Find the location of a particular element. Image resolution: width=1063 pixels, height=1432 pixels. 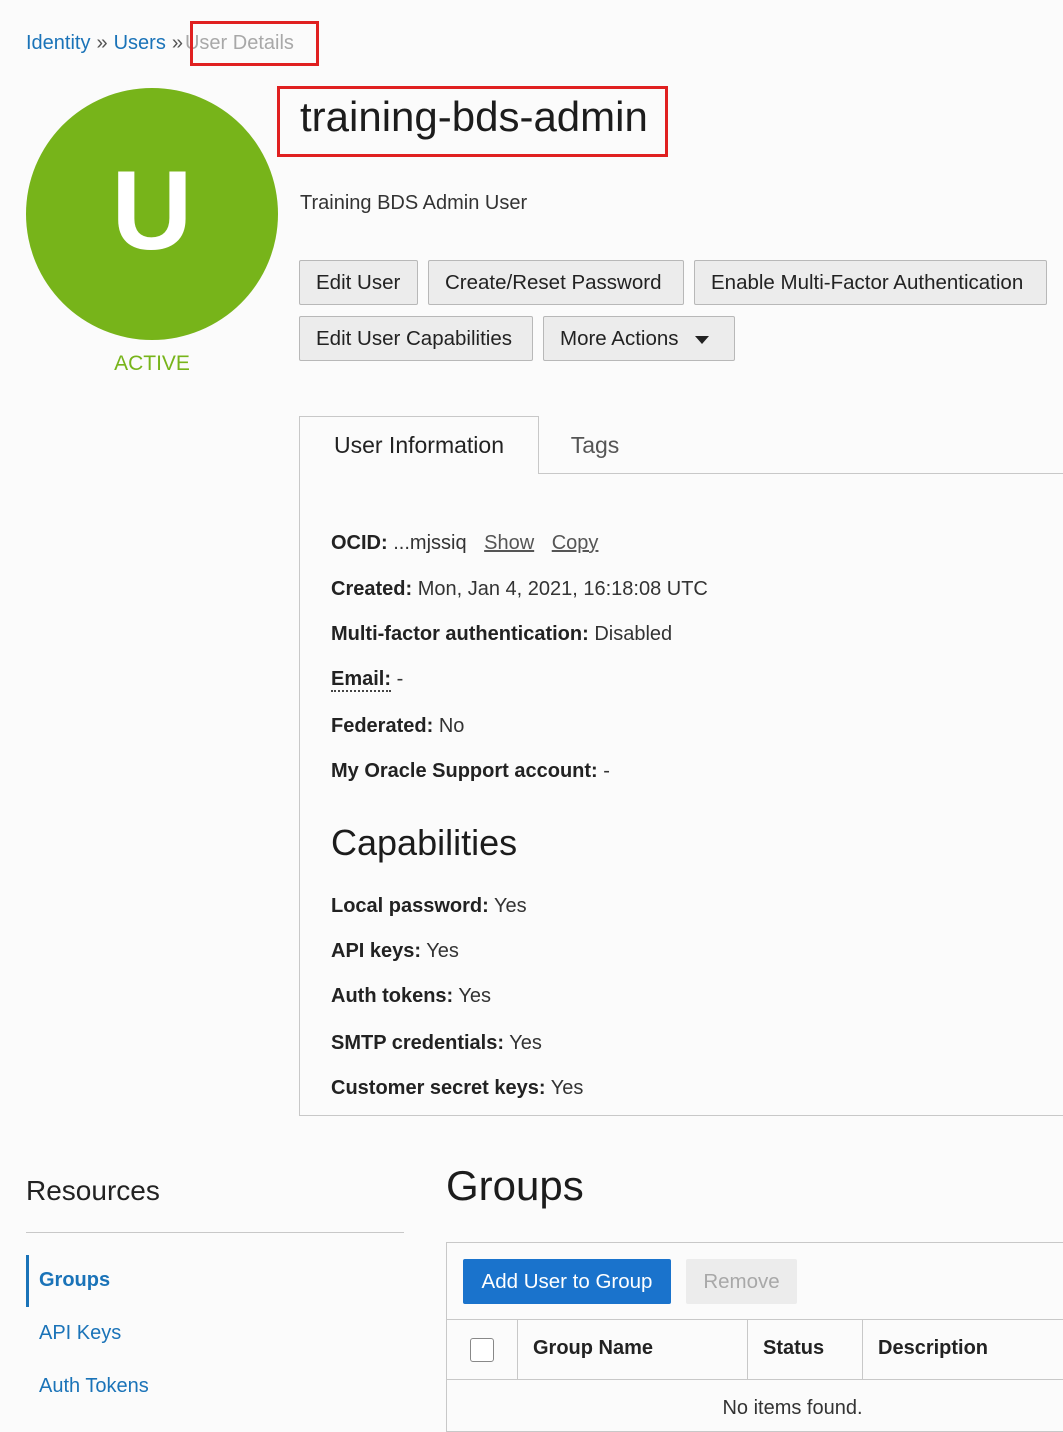

column-header-status: Status is located at coordinates (793, 1348).